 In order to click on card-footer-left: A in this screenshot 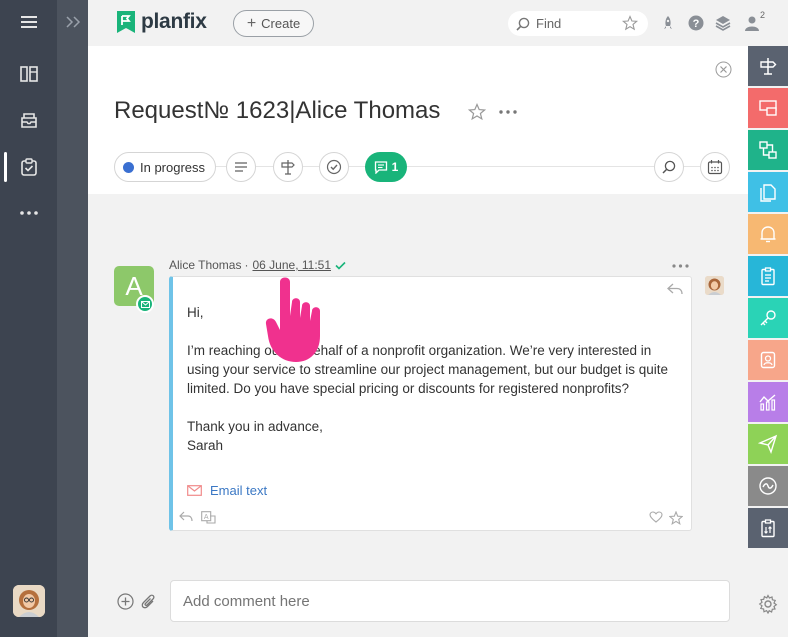, I will do `click(197, 517)`.